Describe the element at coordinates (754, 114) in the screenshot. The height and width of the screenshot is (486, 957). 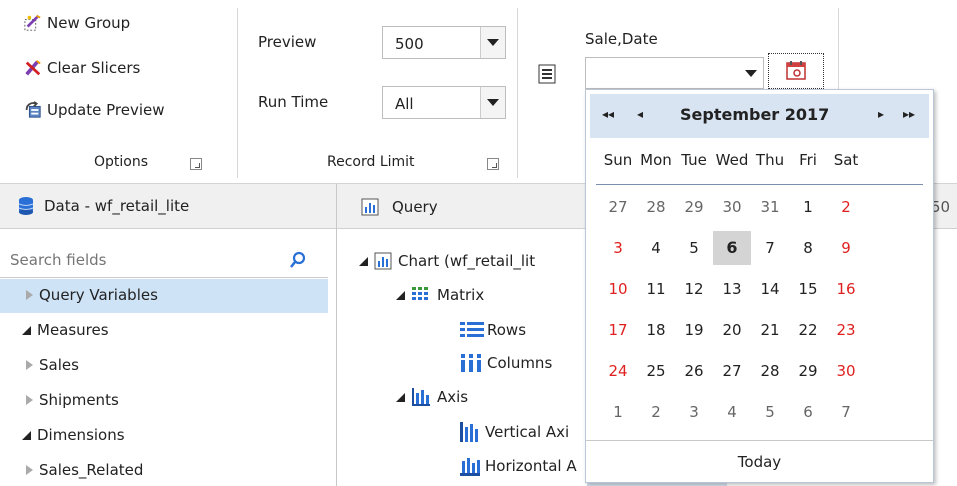
I see `calendar-month-title: September 2017` at that location.